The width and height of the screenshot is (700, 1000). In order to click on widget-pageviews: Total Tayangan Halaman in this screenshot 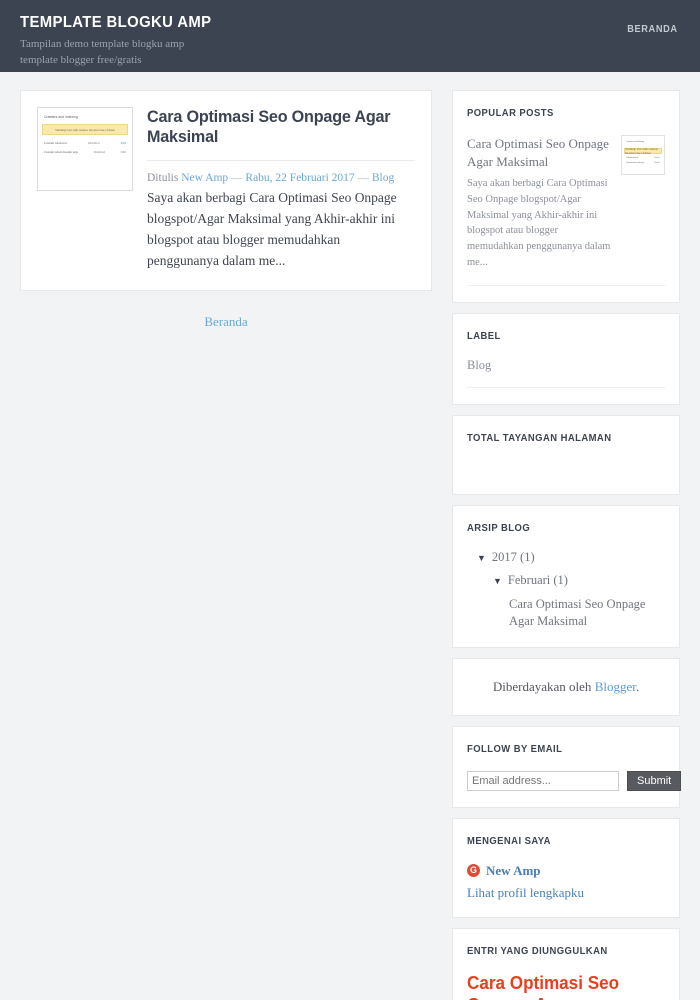, I will do `click(566, 454)`.